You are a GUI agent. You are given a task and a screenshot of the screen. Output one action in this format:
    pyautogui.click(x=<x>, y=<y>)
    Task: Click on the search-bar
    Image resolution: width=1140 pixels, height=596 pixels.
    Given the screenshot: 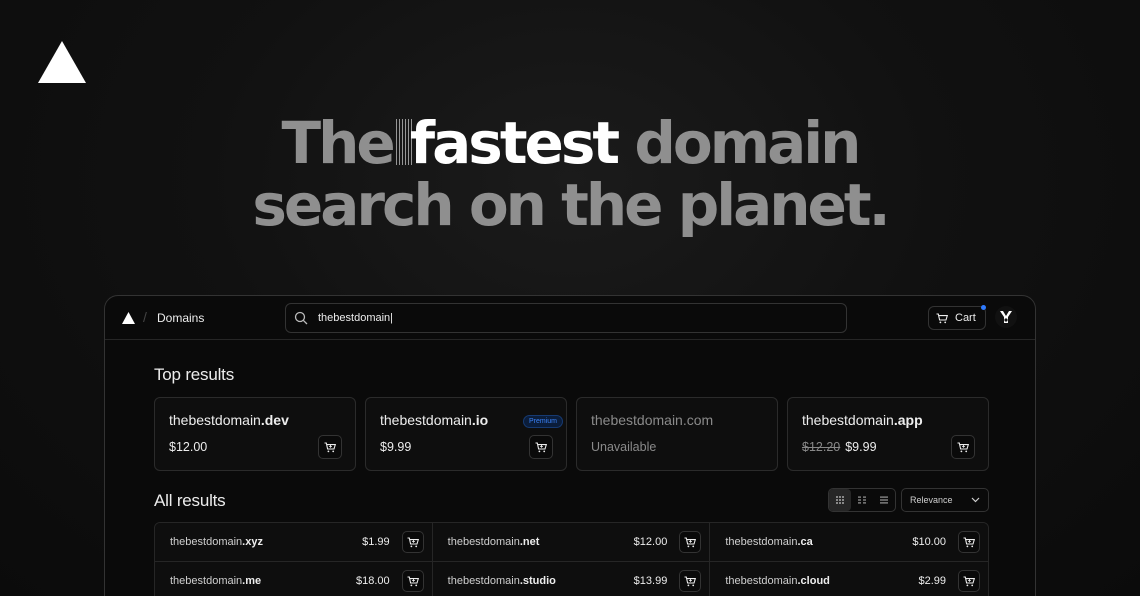 What is the action you would take?
    pyautogui.click(x=566, y=318)
    